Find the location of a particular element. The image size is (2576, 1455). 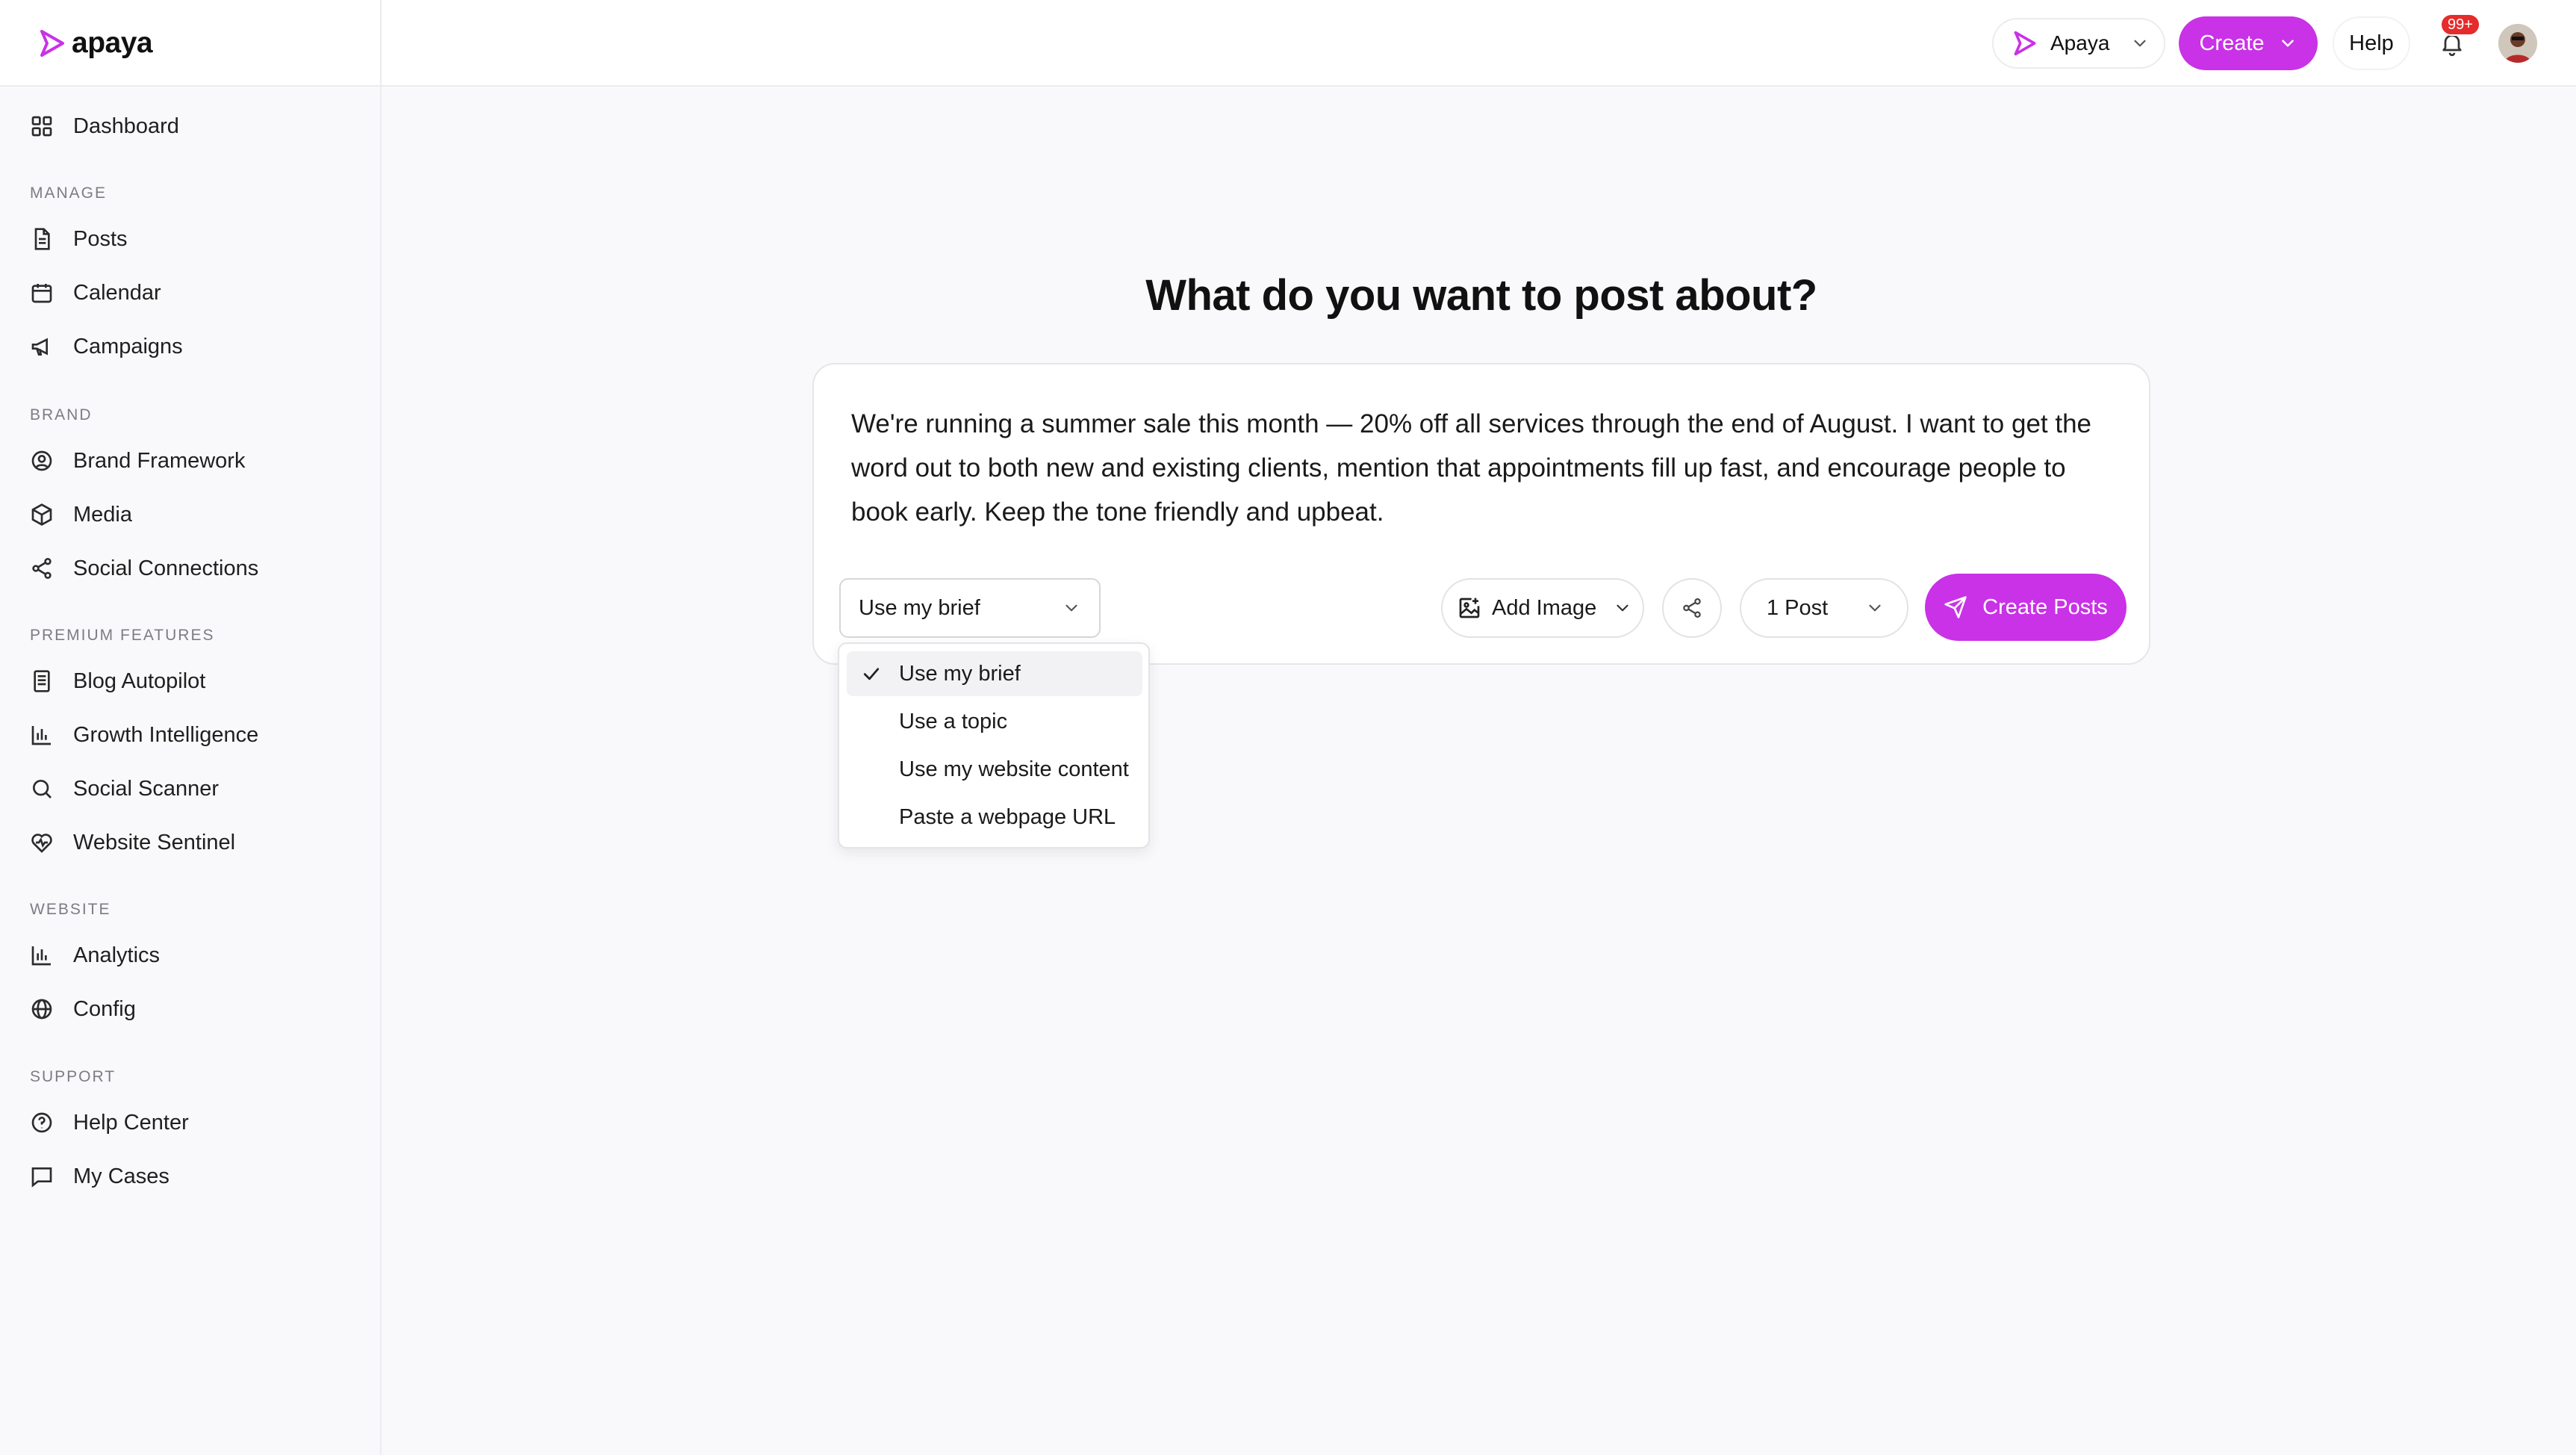

share-button is located at coordinates (1692, 608).